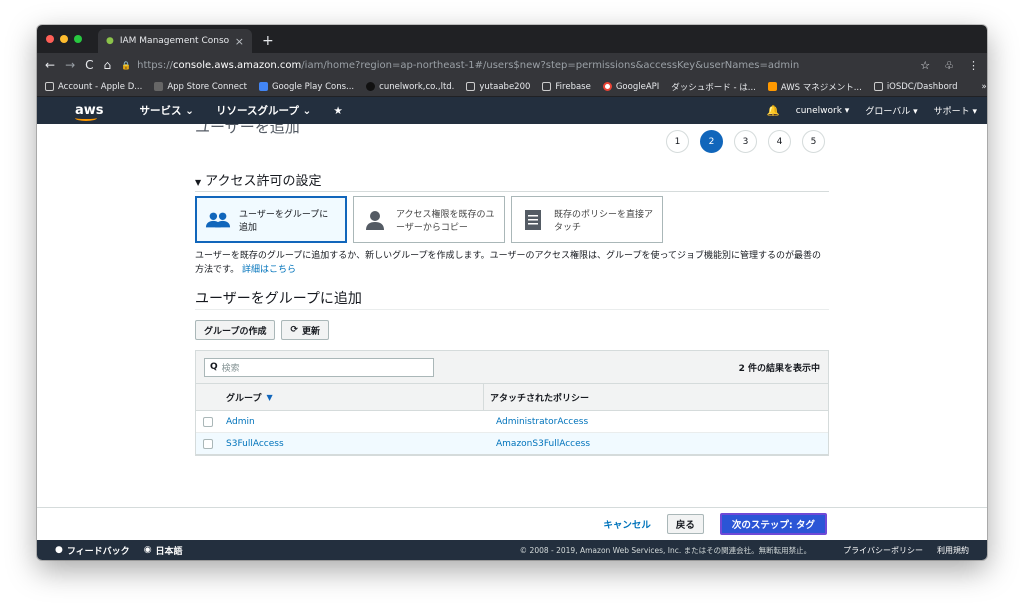  I want to click on table-row: S3FullAccess AmazonS3FullAccess, so click(512, 444).